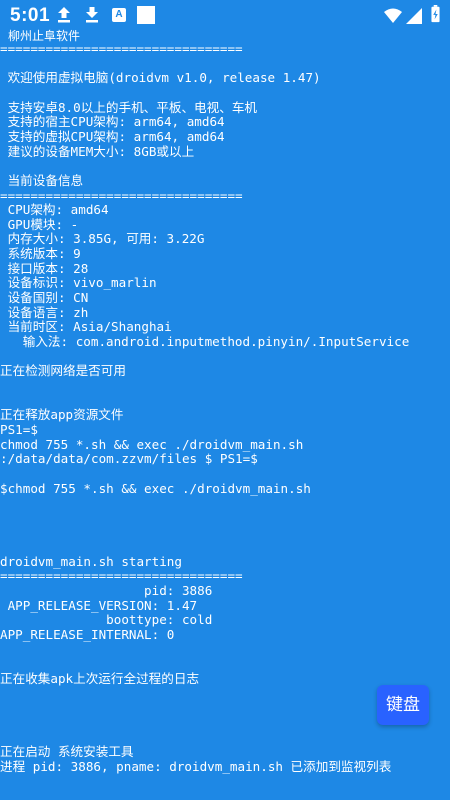 The width and height of the screenshot is (450, 800). What do you see at coordinates (30, 15) in the screenshot?
I see `status-time: 5:01` at bounding box center [30, 15].